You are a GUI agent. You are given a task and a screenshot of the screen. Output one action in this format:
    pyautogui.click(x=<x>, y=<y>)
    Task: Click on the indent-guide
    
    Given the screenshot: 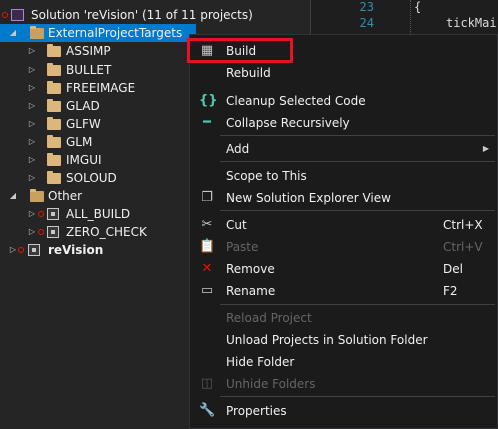 What is the action you would take?
    pyautogui.click(x=410, y=18)
    